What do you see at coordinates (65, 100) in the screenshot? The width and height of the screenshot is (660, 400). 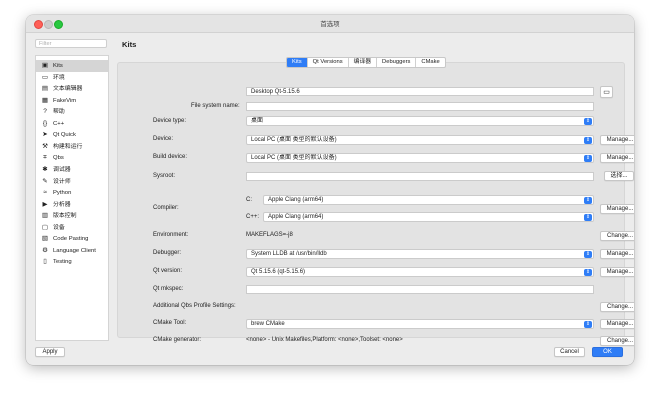 I see `sidebar-item-label: FakeVim` at bounding box center [65, 100].